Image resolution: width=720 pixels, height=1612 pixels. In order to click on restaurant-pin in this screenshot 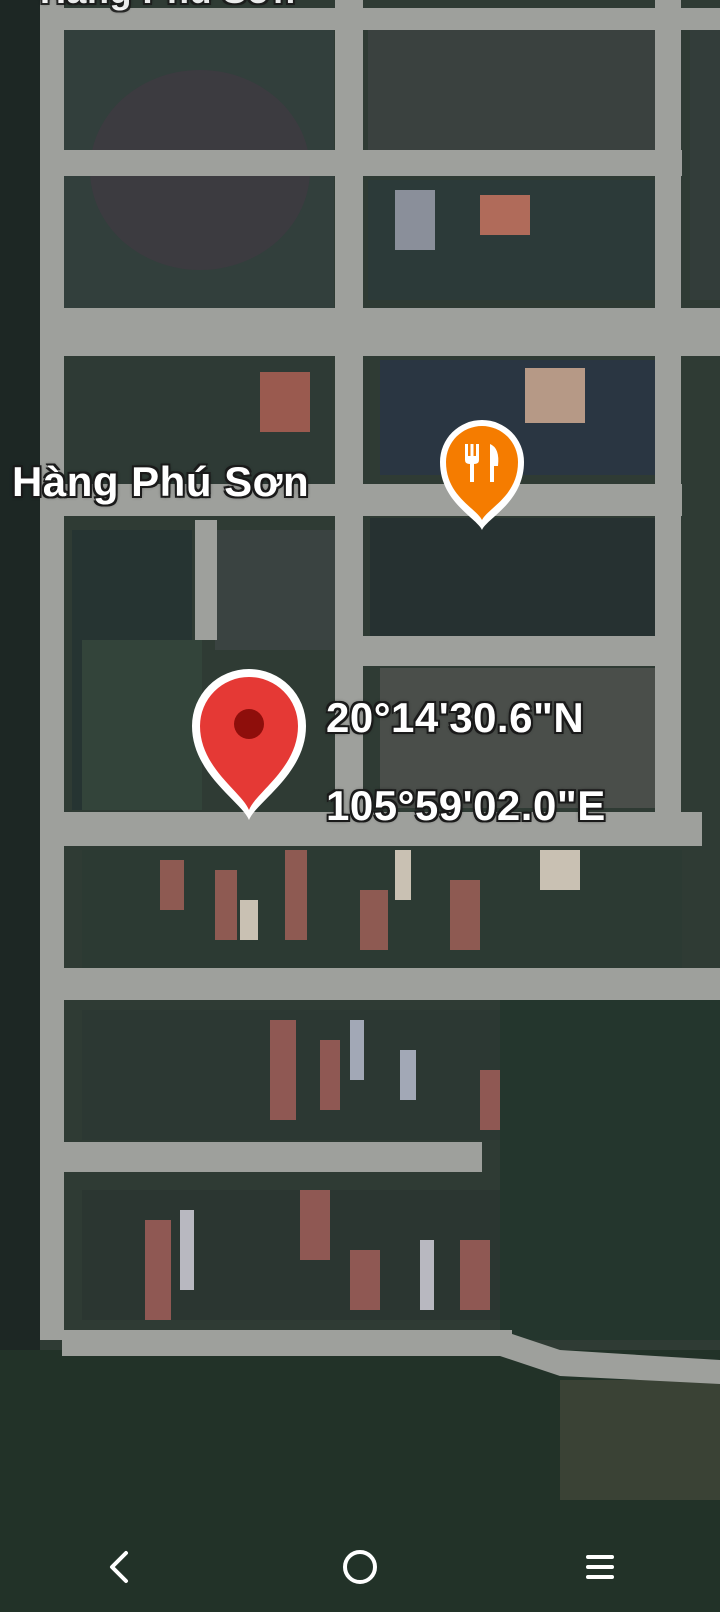, I will do `click(482, 475)`.